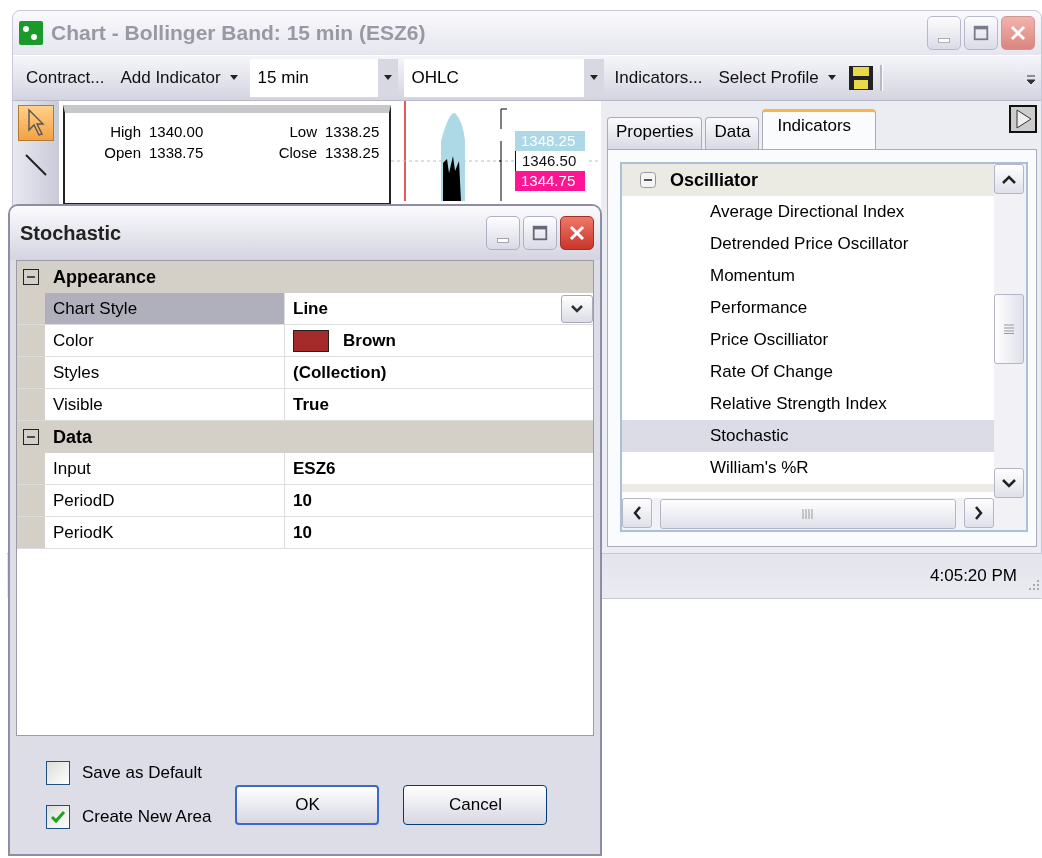  I want to click on property-name: Chart Style, so click(165, 308).